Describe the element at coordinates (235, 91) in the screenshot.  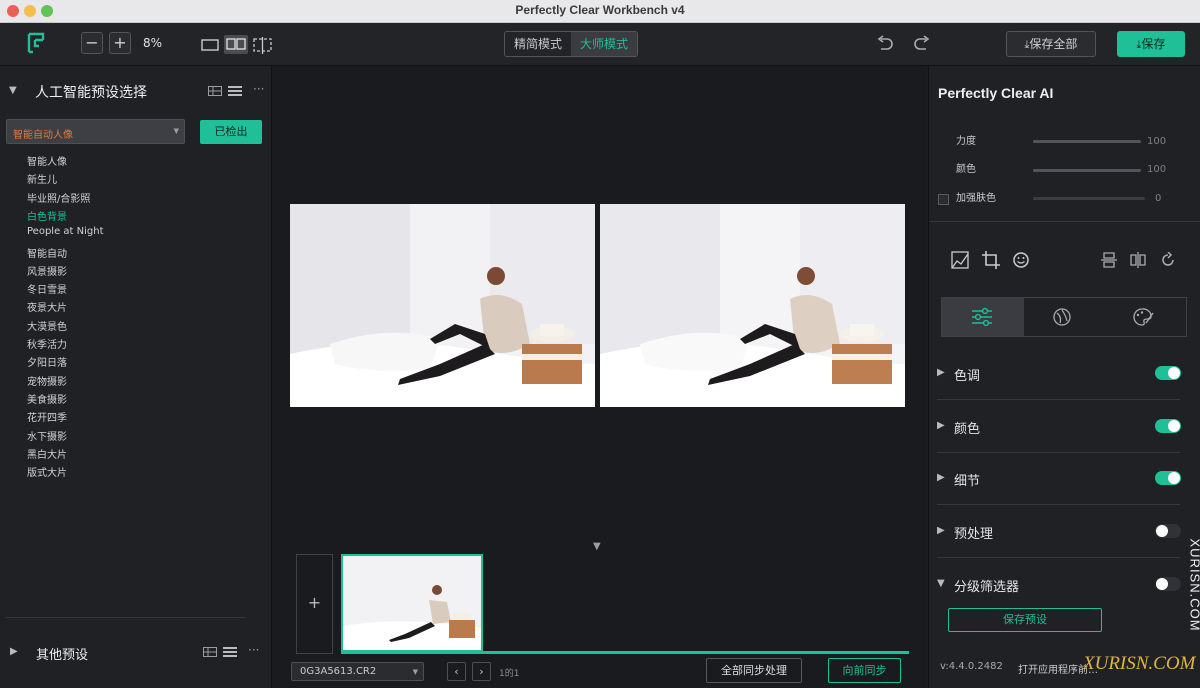
I see `list-view-icon` at that location.